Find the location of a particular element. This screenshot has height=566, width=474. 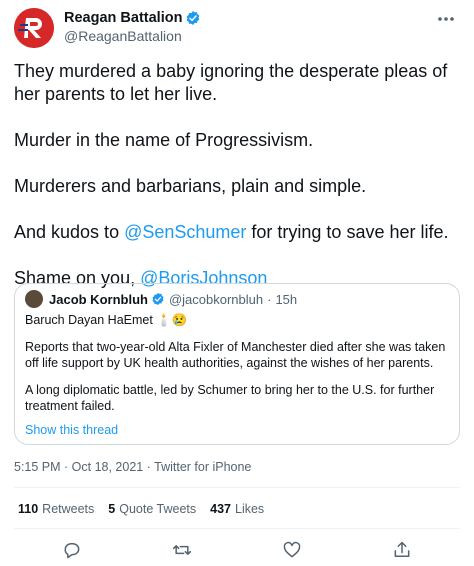

tweet-paragraph: Murder in the name of Progressivism. is located at coordinates (164, 140).